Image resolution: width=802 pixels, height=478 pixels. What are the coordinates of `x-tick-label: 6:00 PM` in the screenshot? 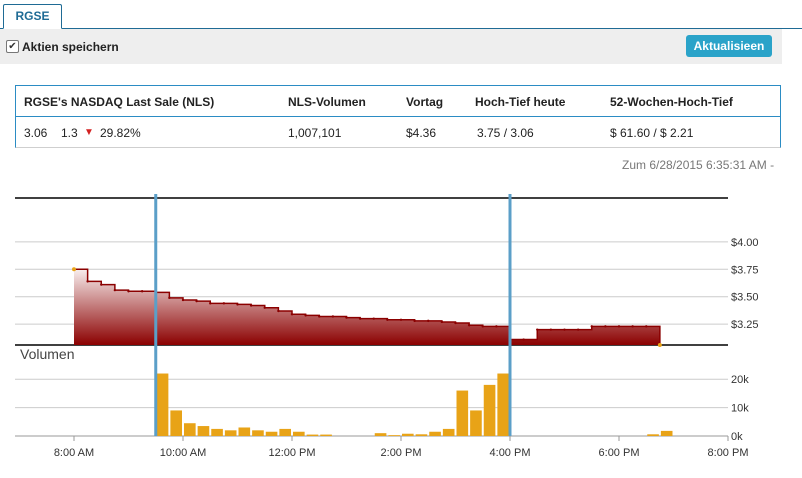 It's located at (619, 453).